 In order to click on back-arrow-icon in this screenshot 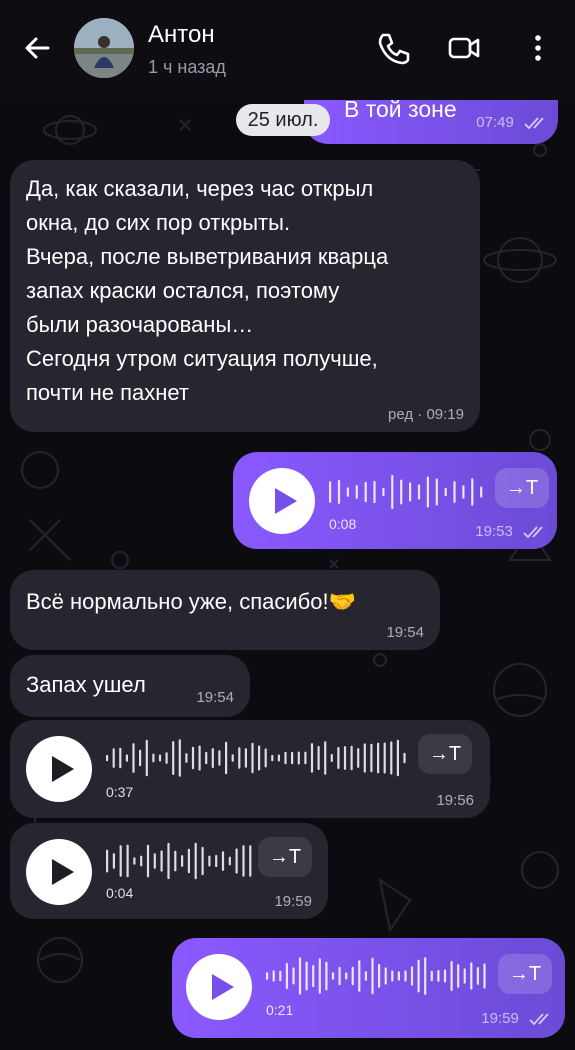, I will do `click(38, 48)`.